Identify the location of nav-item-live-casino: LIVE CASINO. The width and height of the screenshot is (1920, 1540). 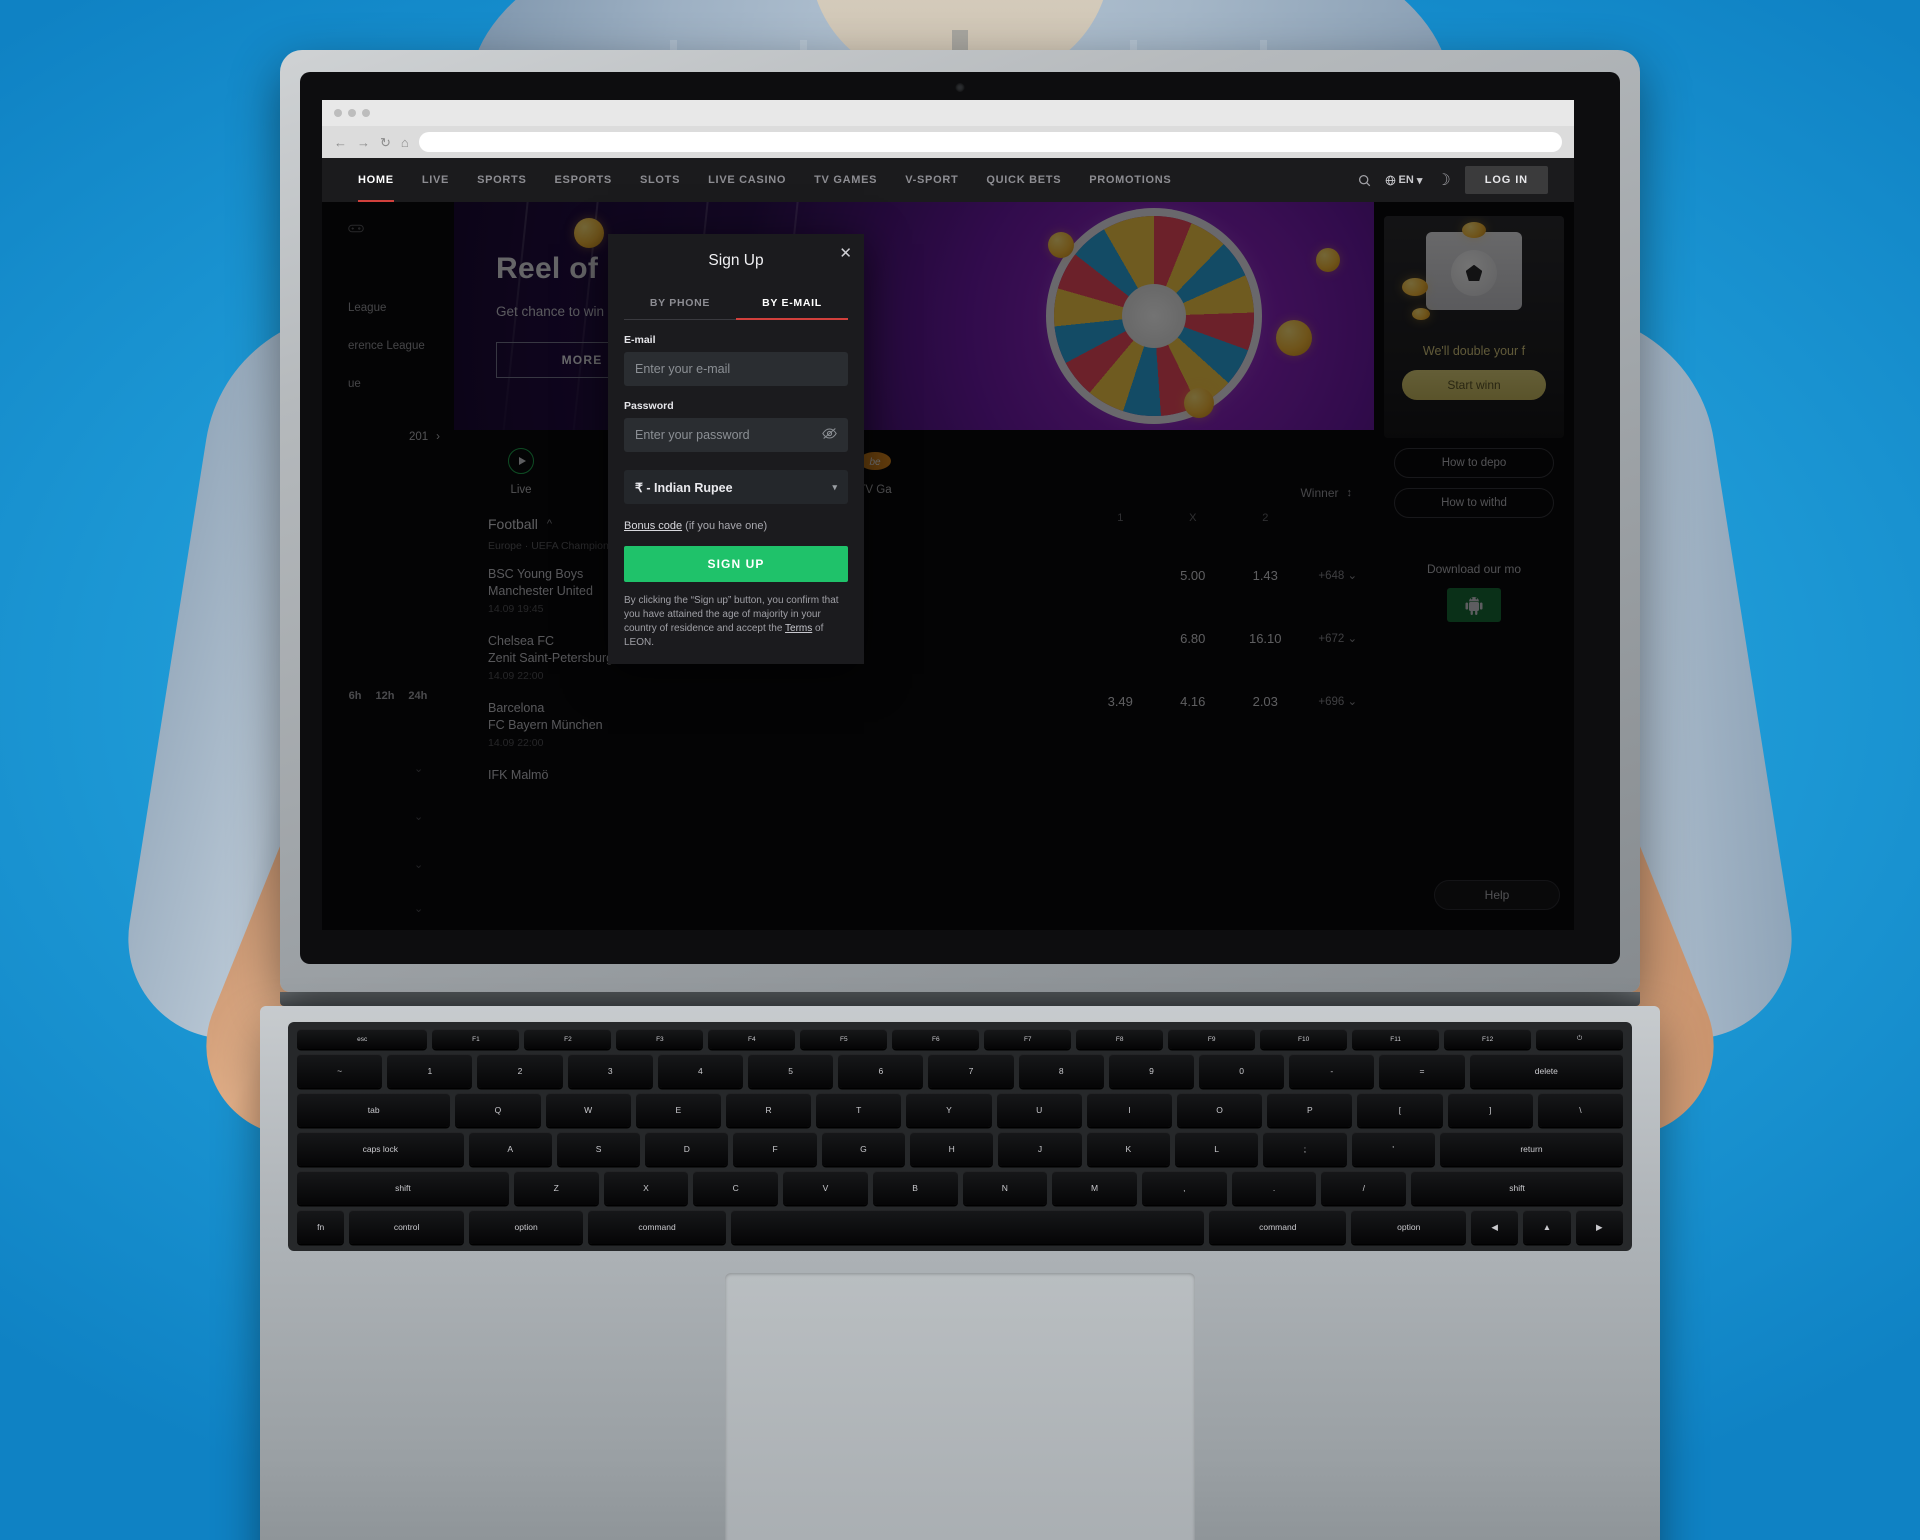
(747, 180).